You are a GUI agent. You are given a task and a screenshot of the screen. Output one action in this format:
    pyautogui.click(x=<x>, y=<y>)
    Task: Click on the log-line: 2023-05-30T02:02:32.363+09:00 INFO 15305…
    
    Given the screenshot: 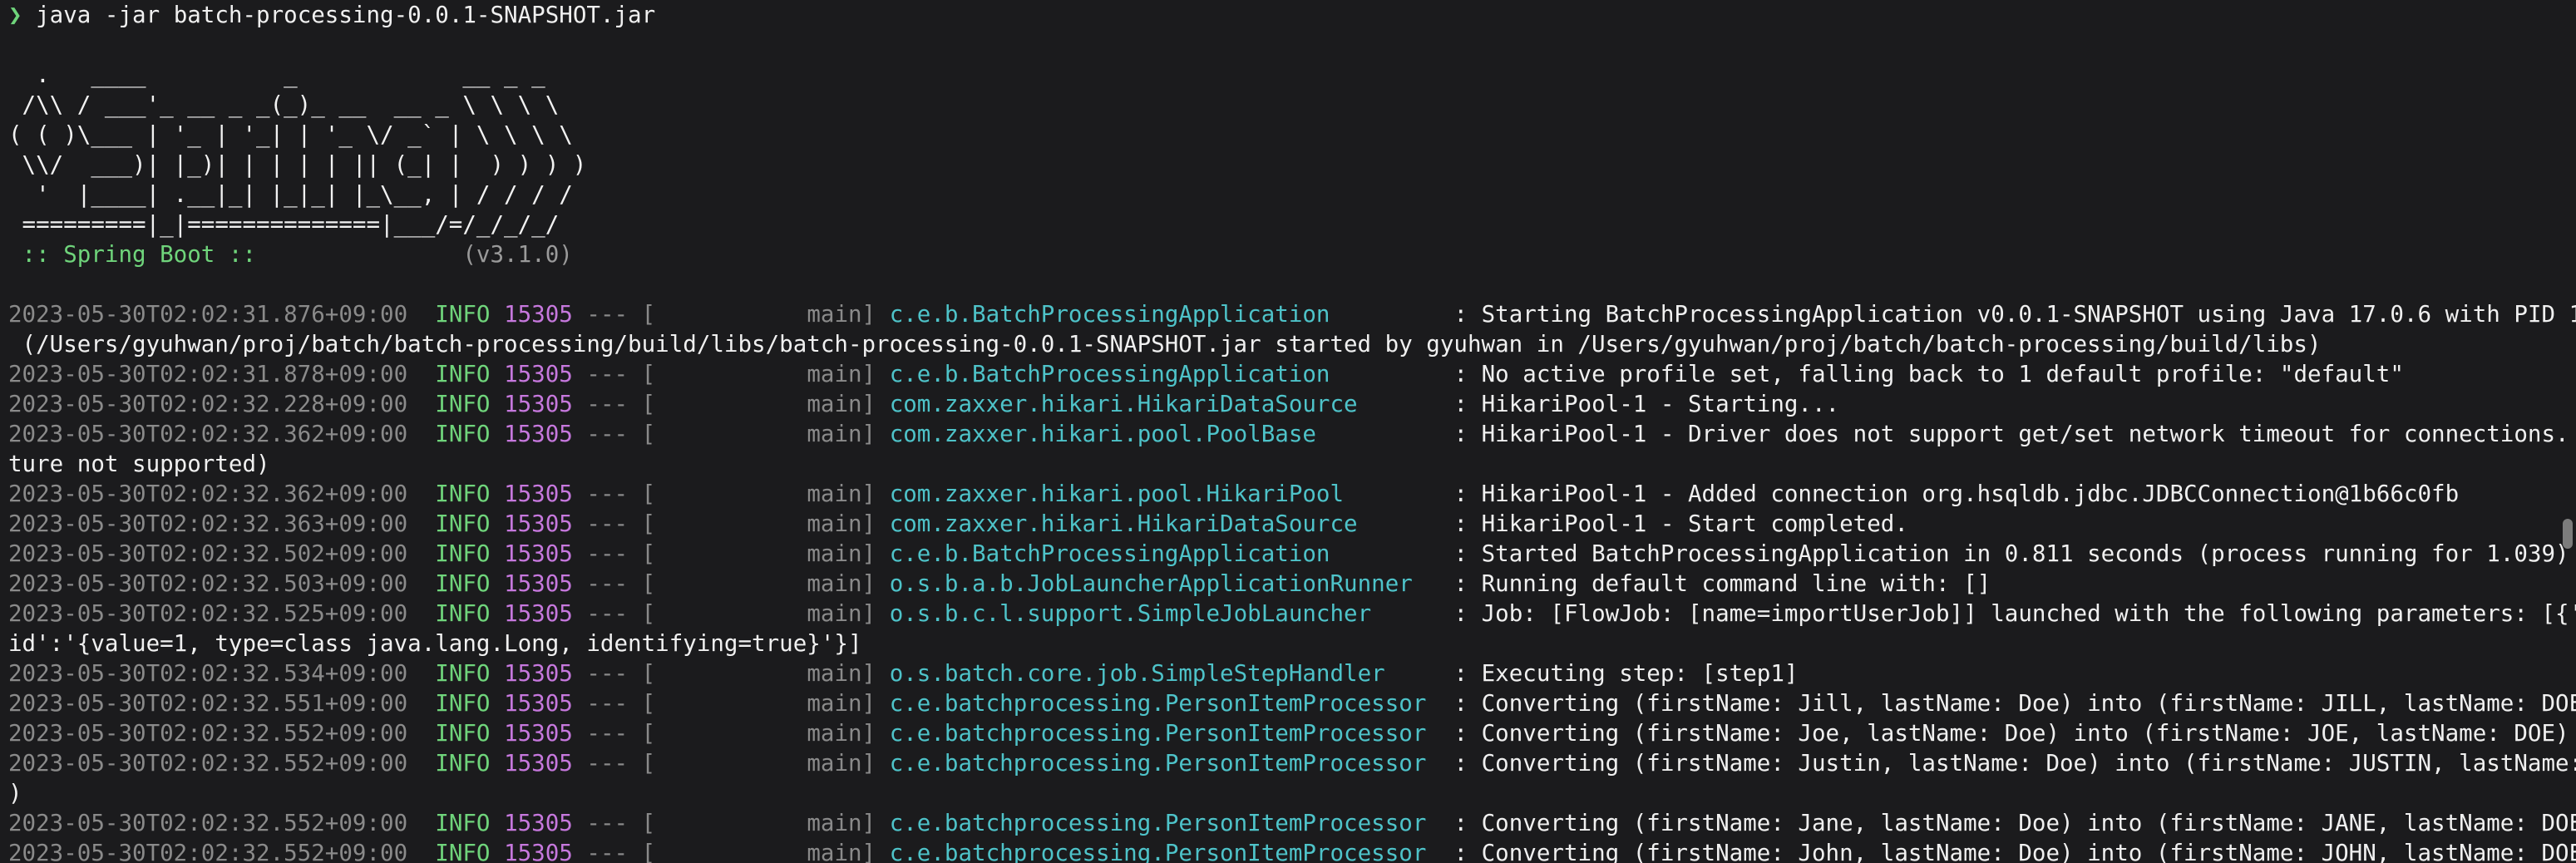 What is the action you would take?
    pyautogui.click(x=1292, y=524)
    